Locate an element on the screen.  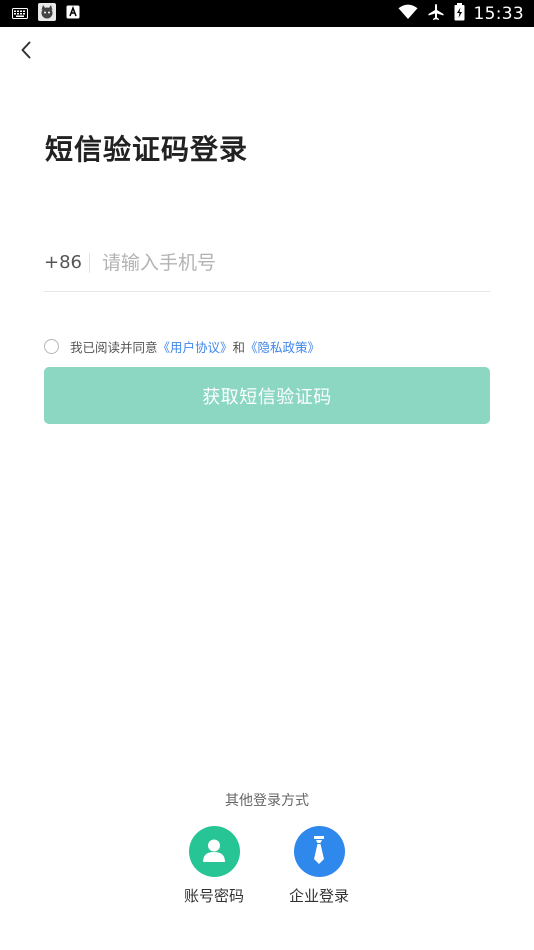
keyboard-icon is located at coordinates (20, 13).